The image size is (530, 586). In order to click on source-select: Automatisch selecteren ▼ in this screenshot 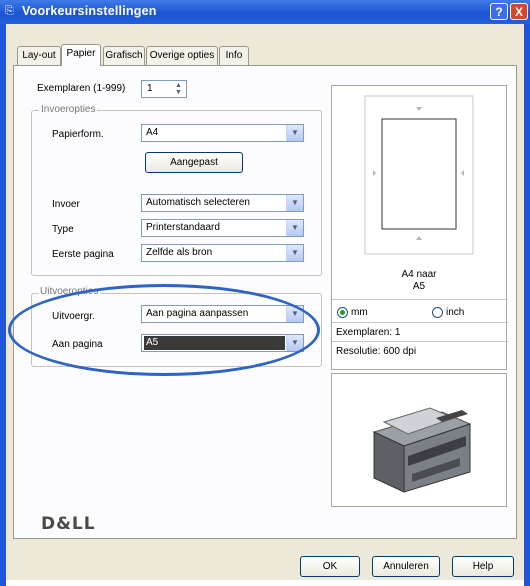, I will do `click(222, 203)`.